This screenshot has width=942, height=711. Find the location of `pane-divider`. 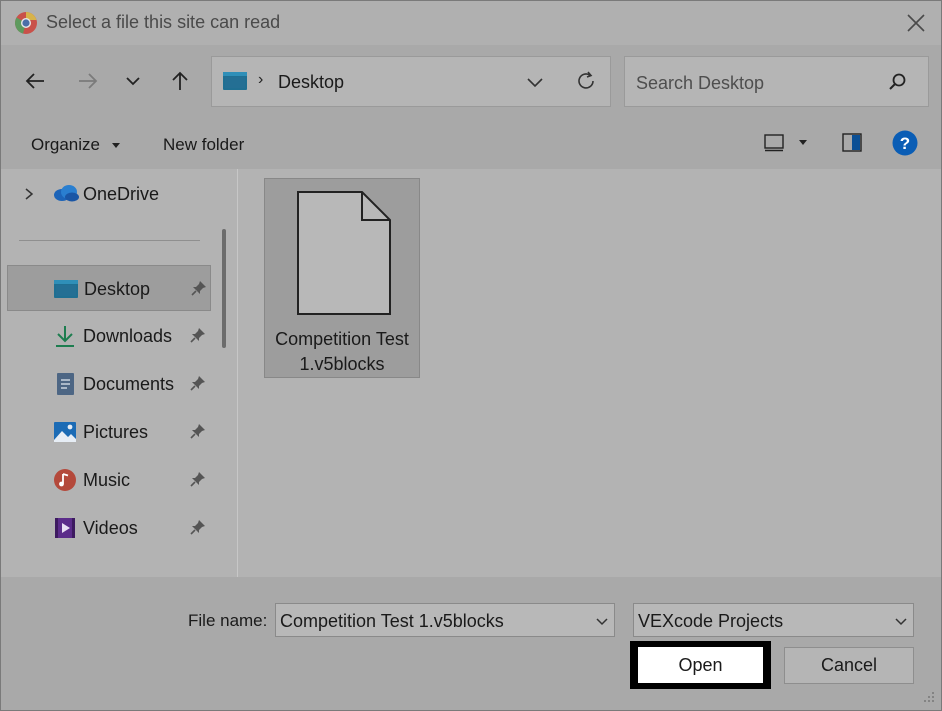

pane-divider is located at coordinates (237, 373).